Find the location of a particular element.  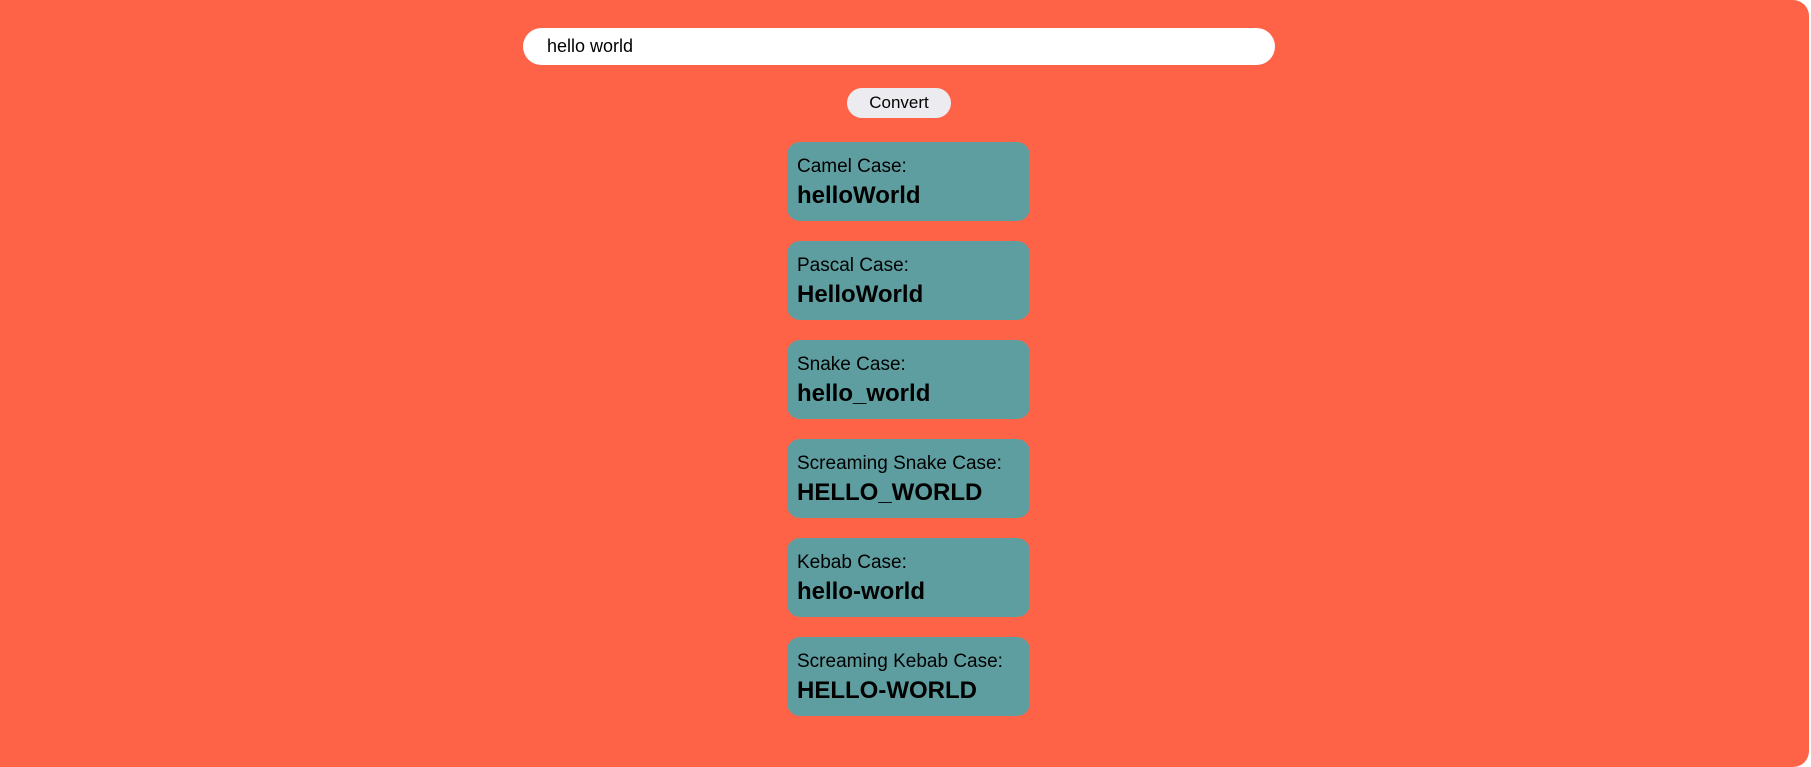

text-input is located at coordinates (899, 46).